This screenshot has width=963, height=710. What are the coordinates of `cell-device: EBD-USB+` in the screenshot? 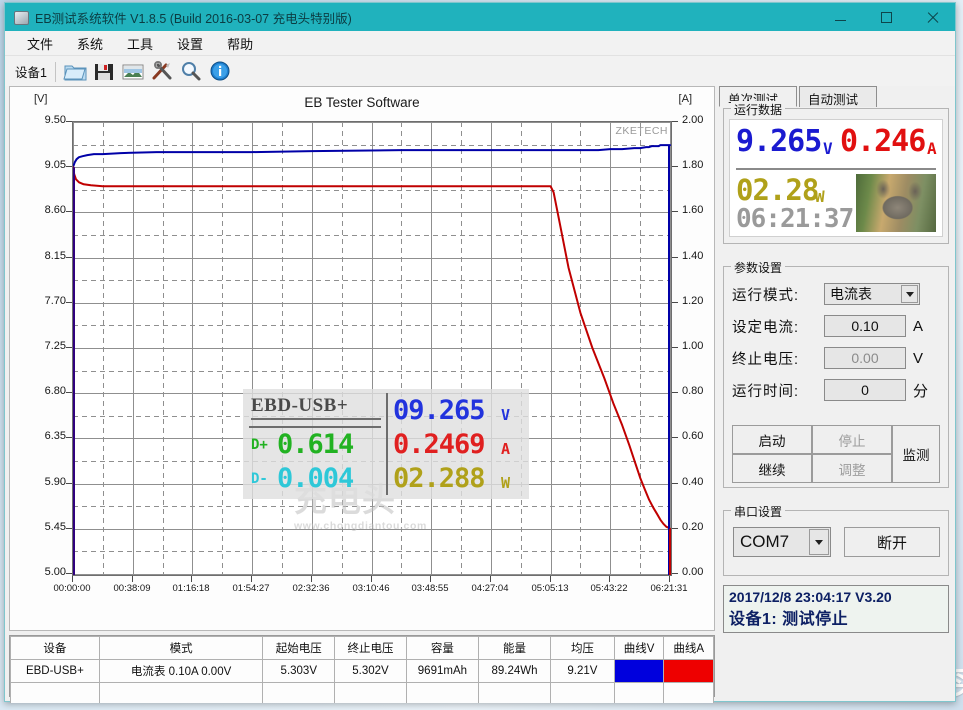 It's located at (55, 671).